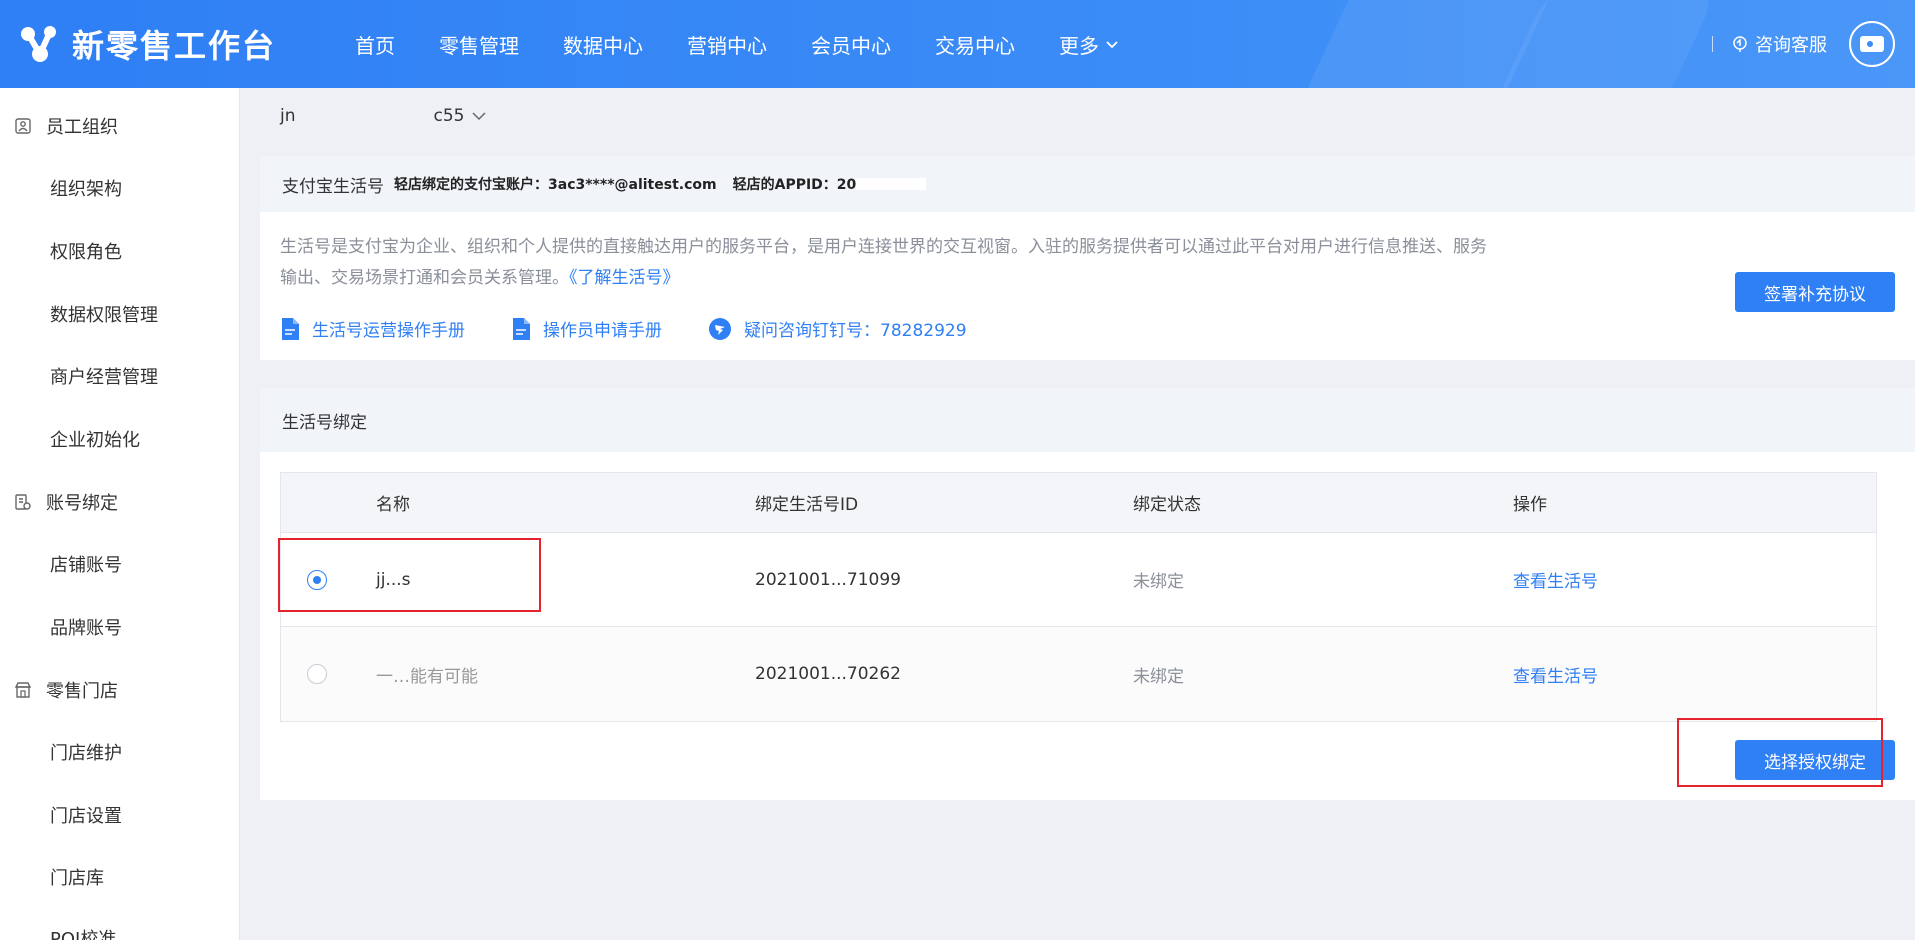  Describe the element at coordinates (120, 929) in the screenshot. I see `sidebar-item-poi: POI校准` at that location.